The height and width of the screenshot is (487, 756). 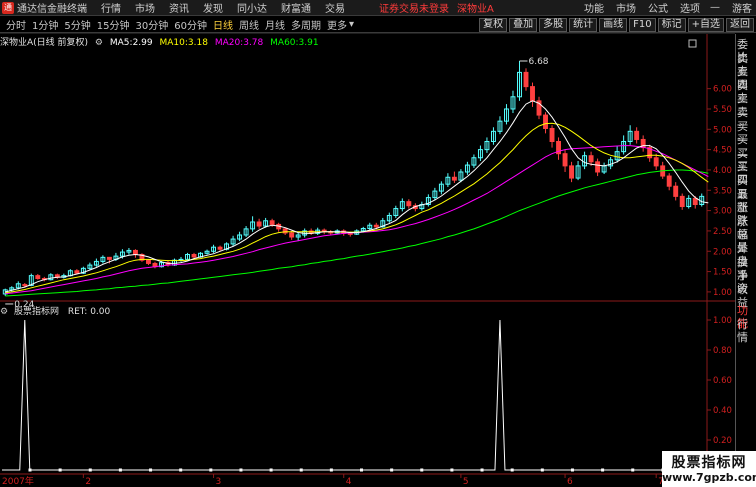 I want to click on price-axis-label: 1.00, so click(x=722, y=293).